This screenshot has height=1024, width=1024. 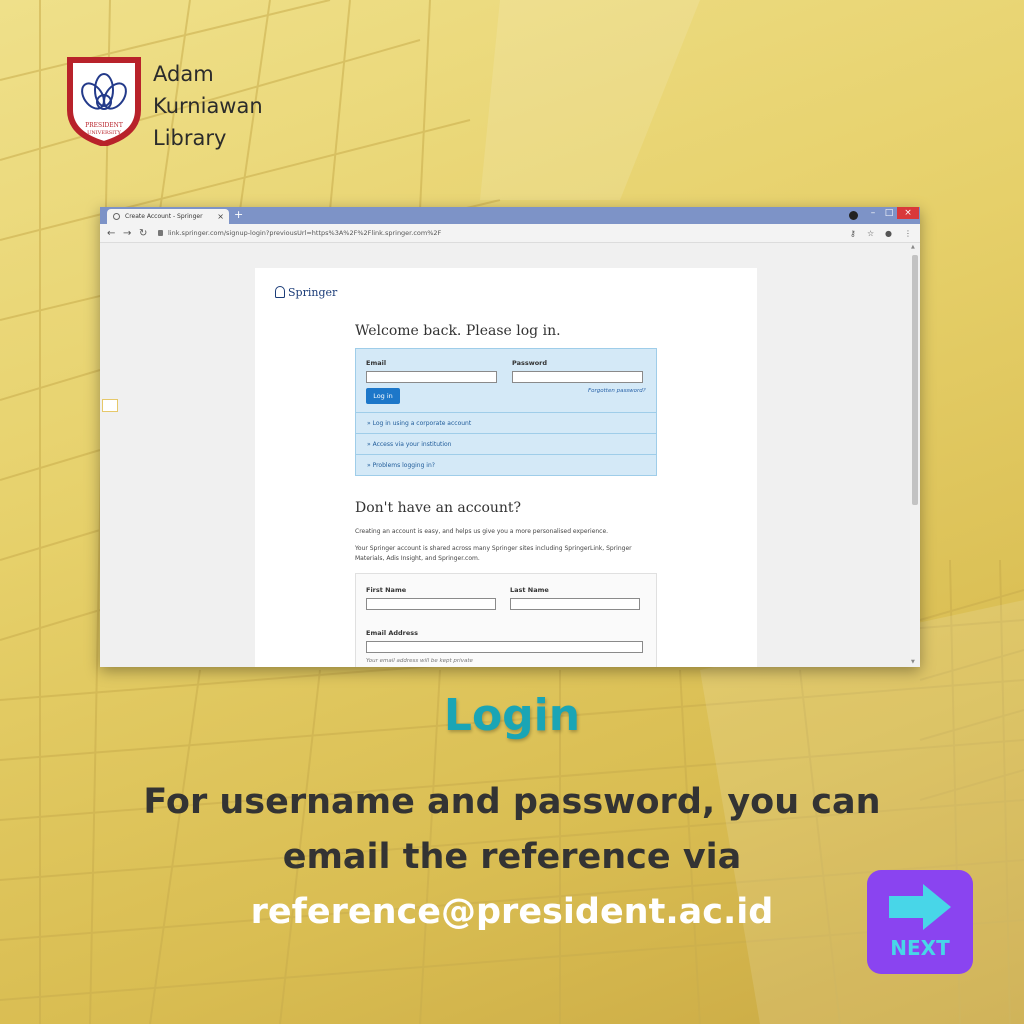 What do you see at coordinates (575, 604) in the screenshot?
I see `last-name-input` at bounding box center [575, 604].